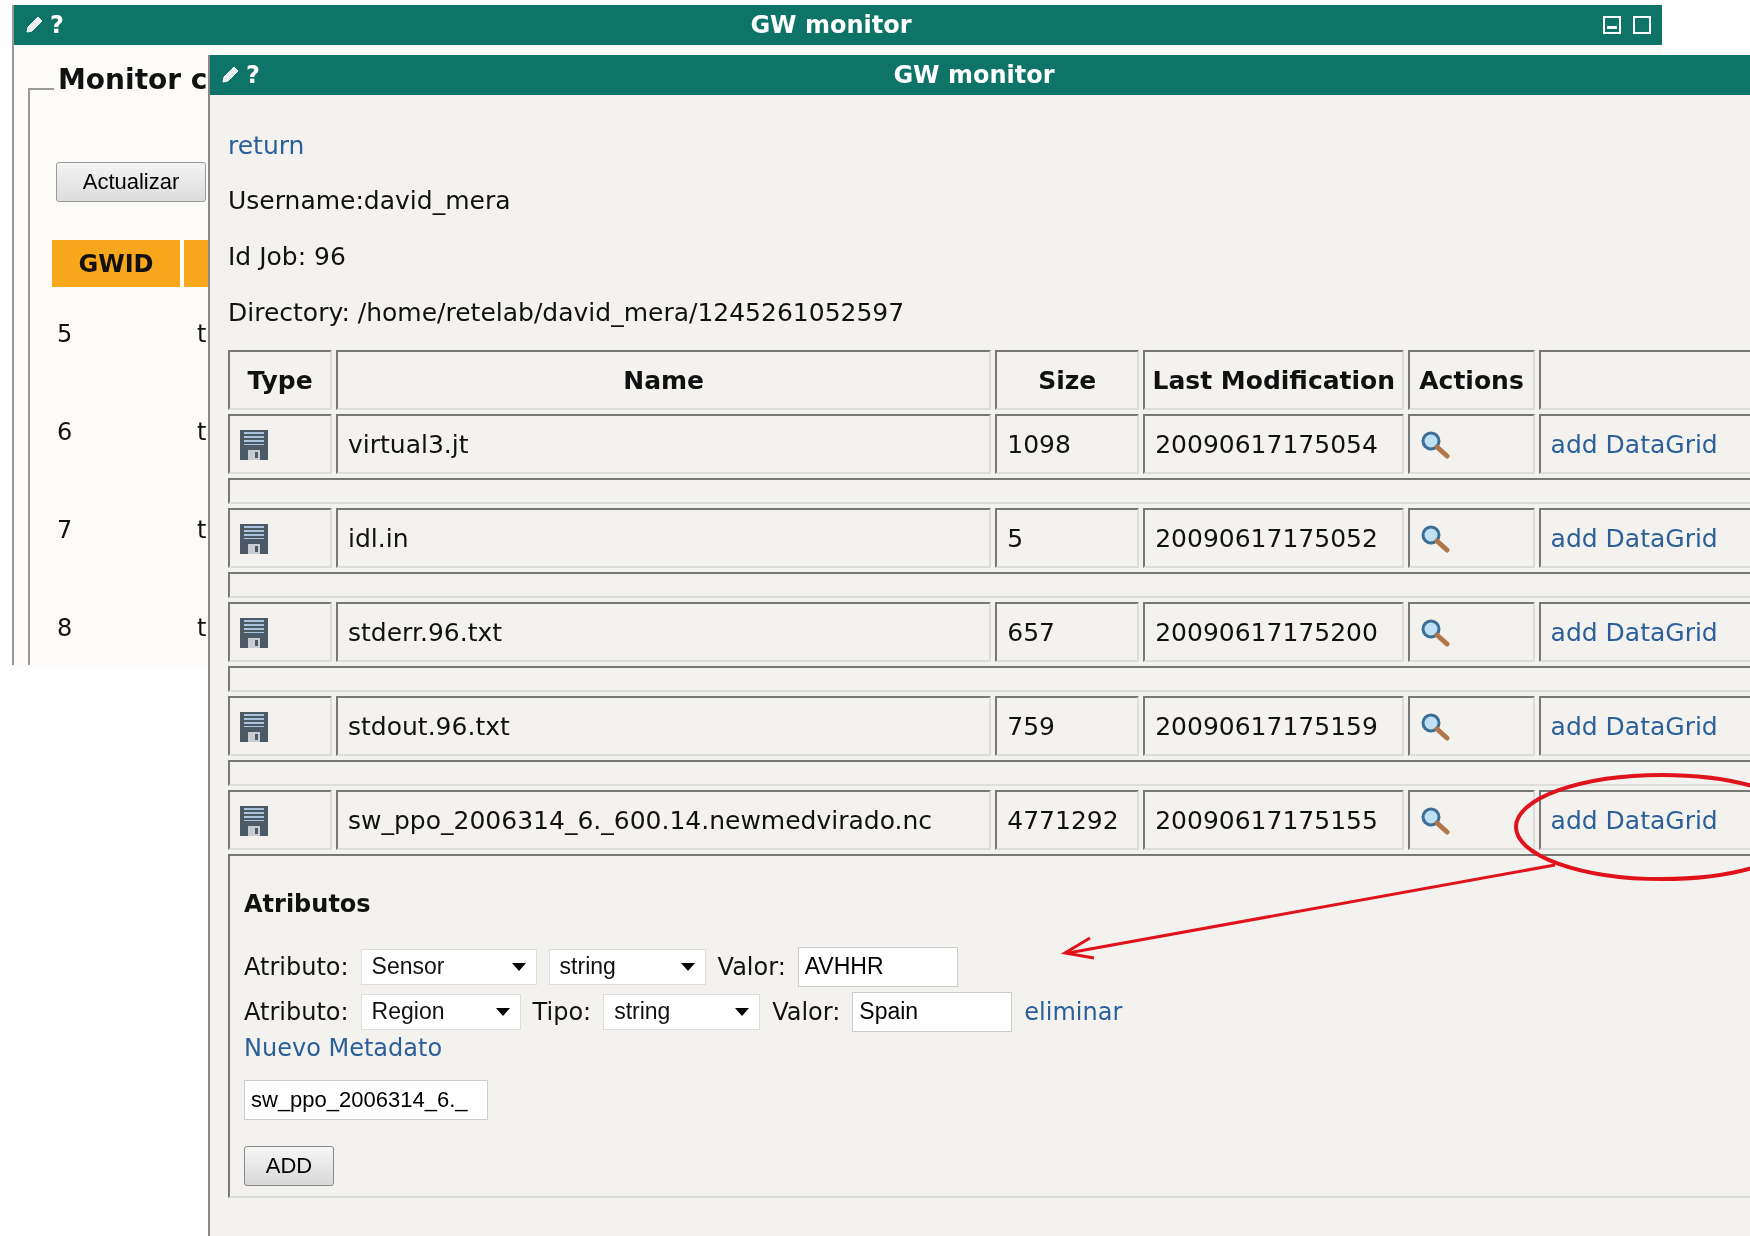  Describe the element at coordinates (1274, 380) in the screenshot. I see `column-header: Last Modification` at that location.